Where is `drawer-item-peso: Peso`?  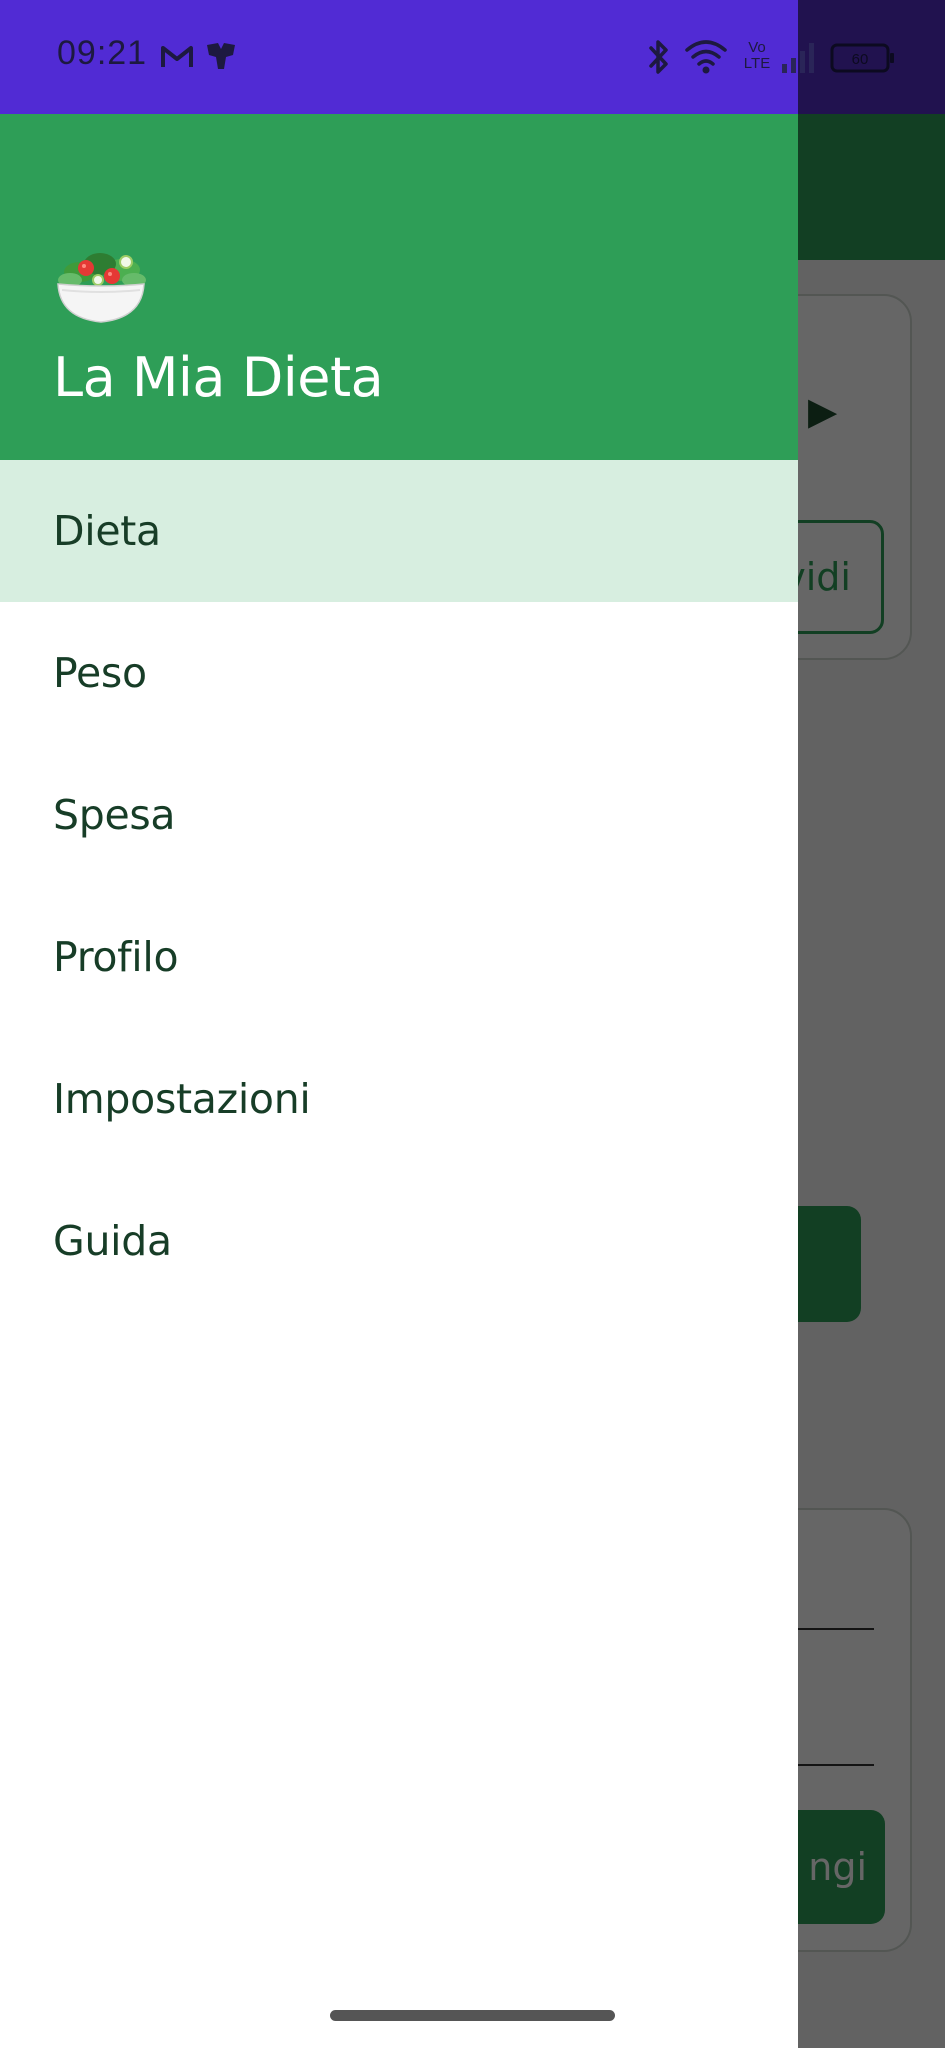
drawer-item-peso: Peso is located at coordinates (399, 673).